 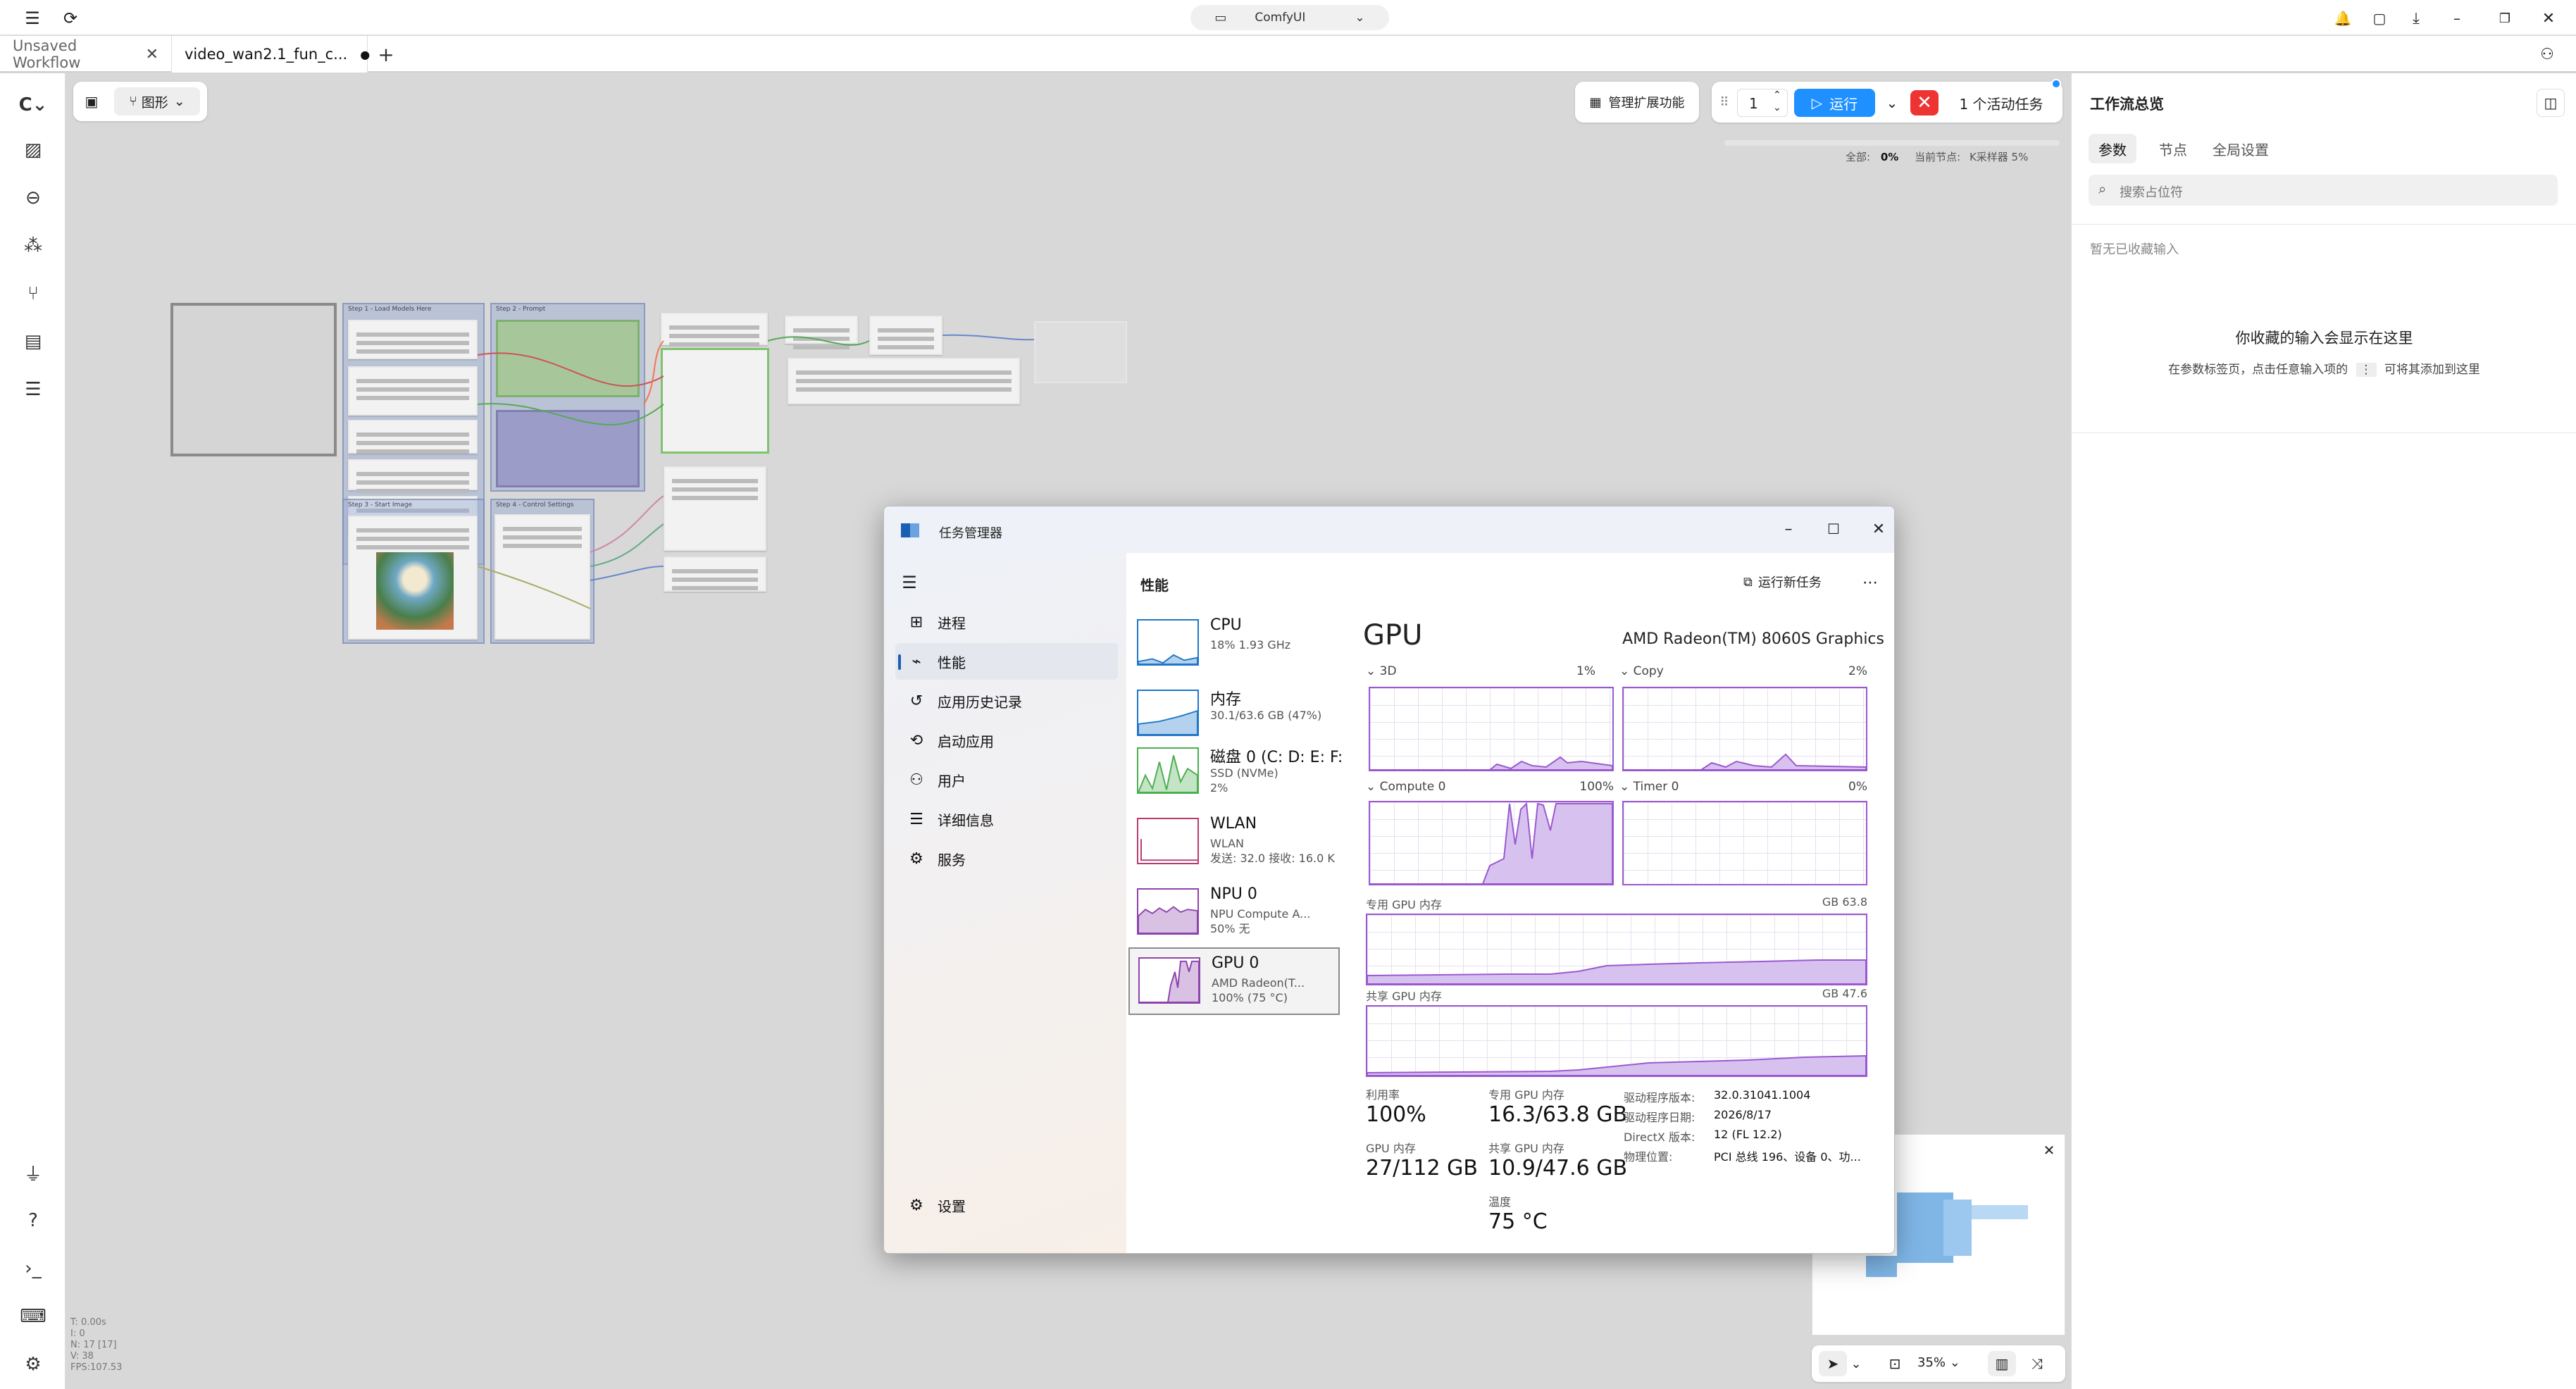 What do you see at coordinates (1491, 843) in the screenshot?
I see `graph-compute` at bounding box center [1491, 843].